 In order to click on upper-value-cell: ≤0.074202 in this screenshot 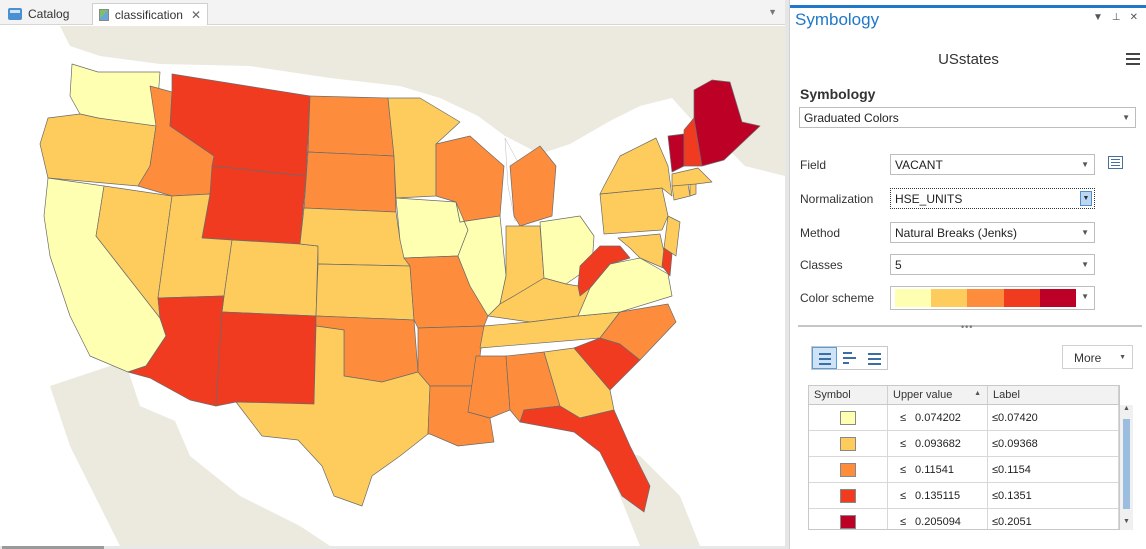, I will do `click(938, 417)`.